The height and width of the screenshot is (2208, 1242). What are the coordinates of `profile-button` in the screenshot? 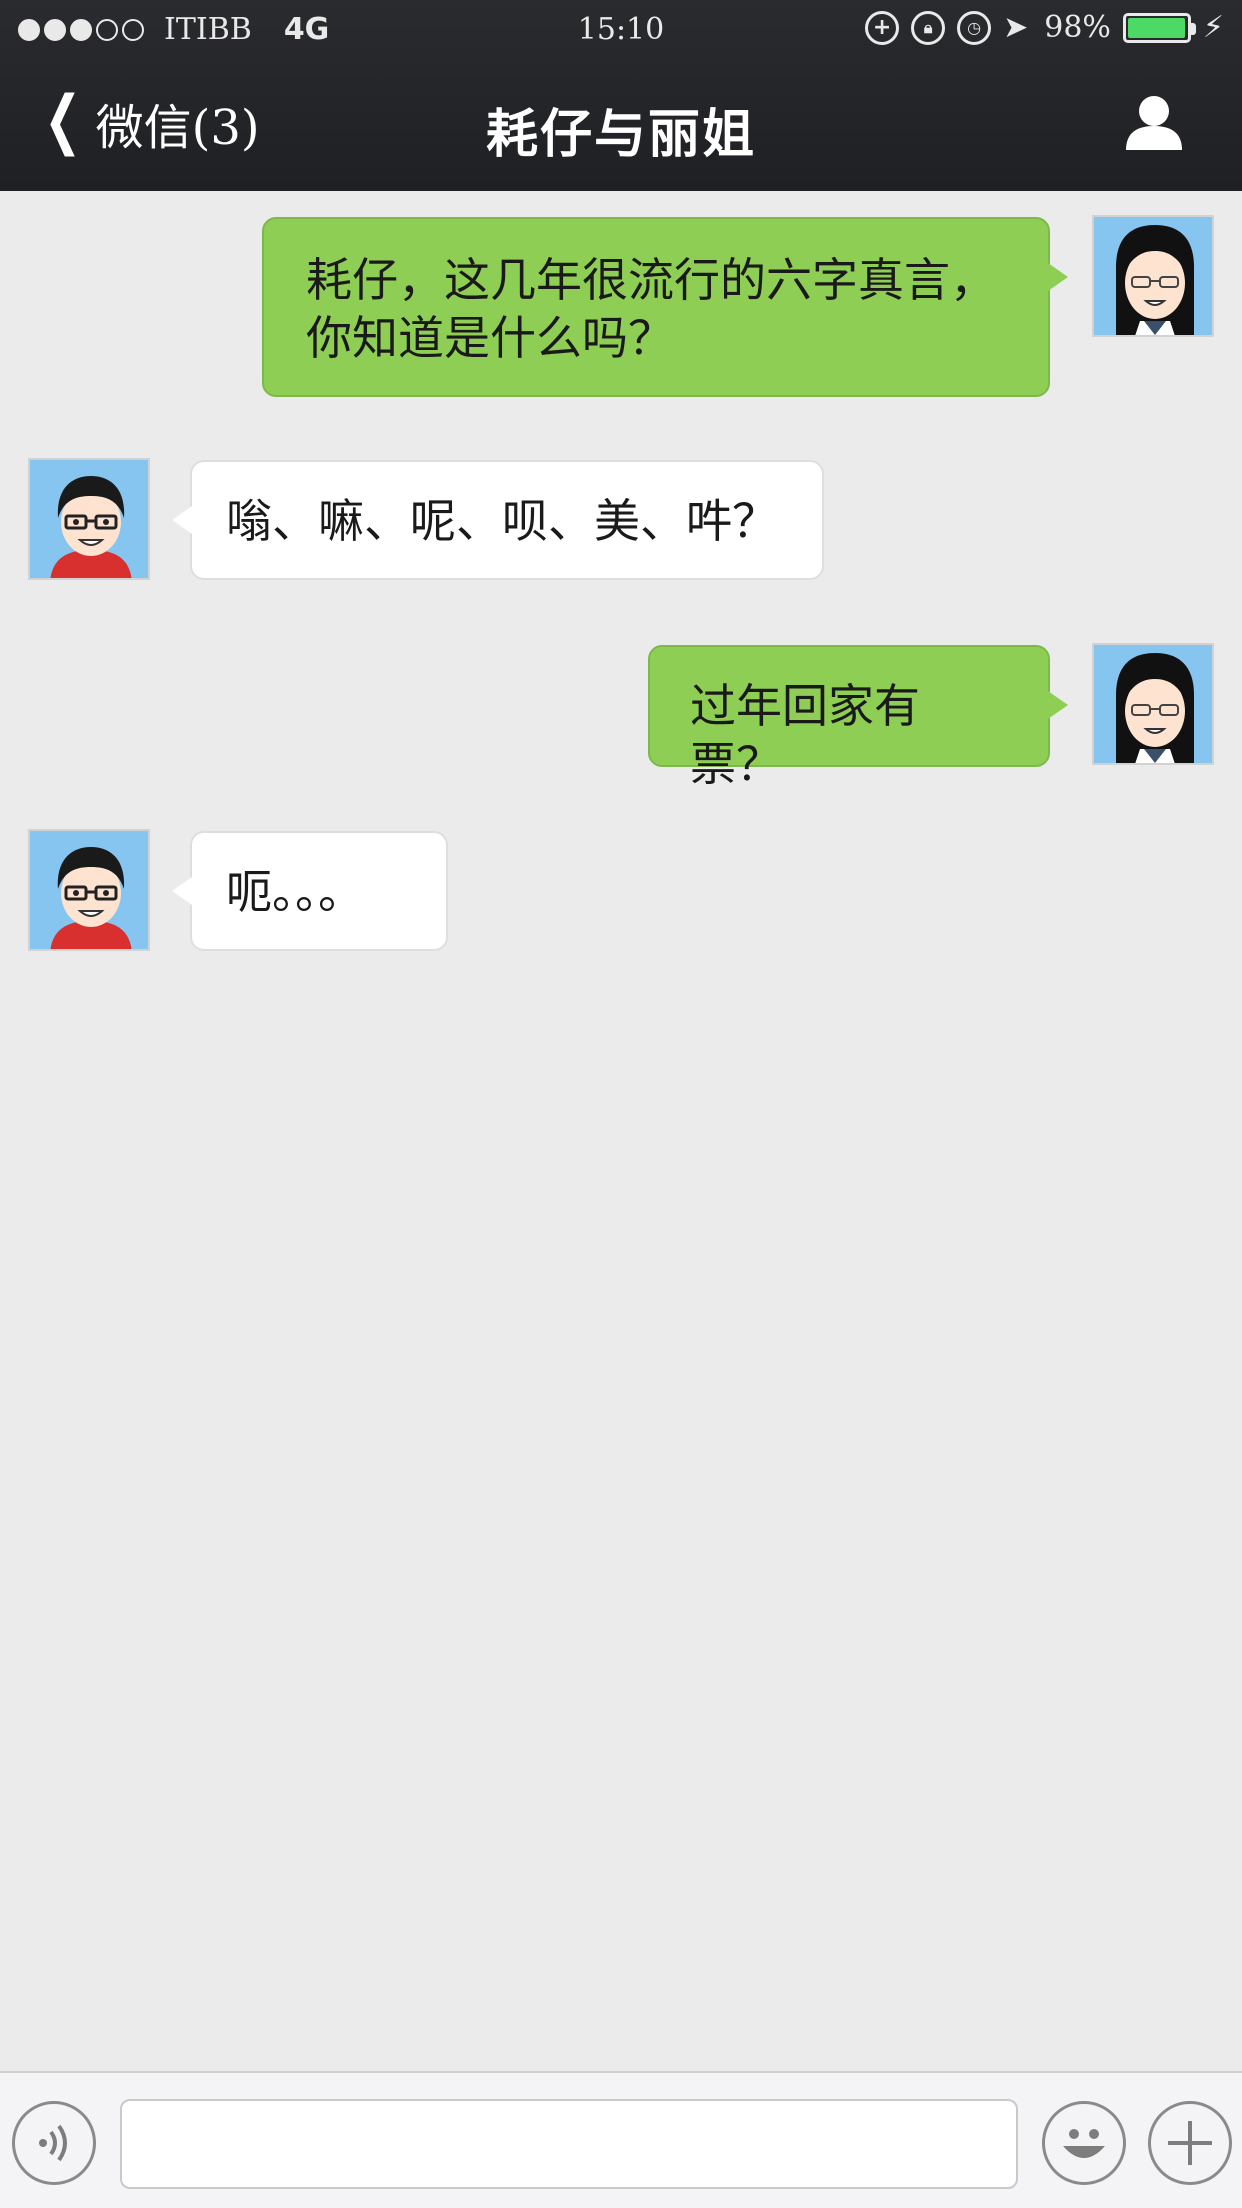 It's located at (1154, 123).